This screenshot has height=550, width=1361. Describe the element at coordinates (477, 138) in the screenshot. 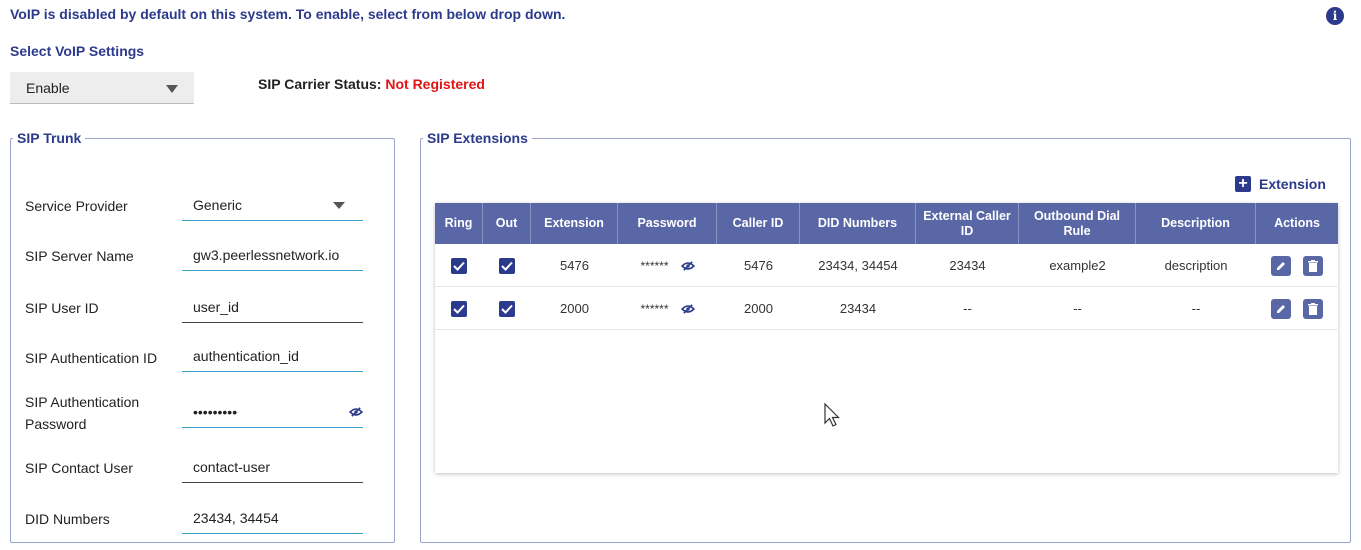

I see `sip-extensions-legend: SIP Extensions` at that location.